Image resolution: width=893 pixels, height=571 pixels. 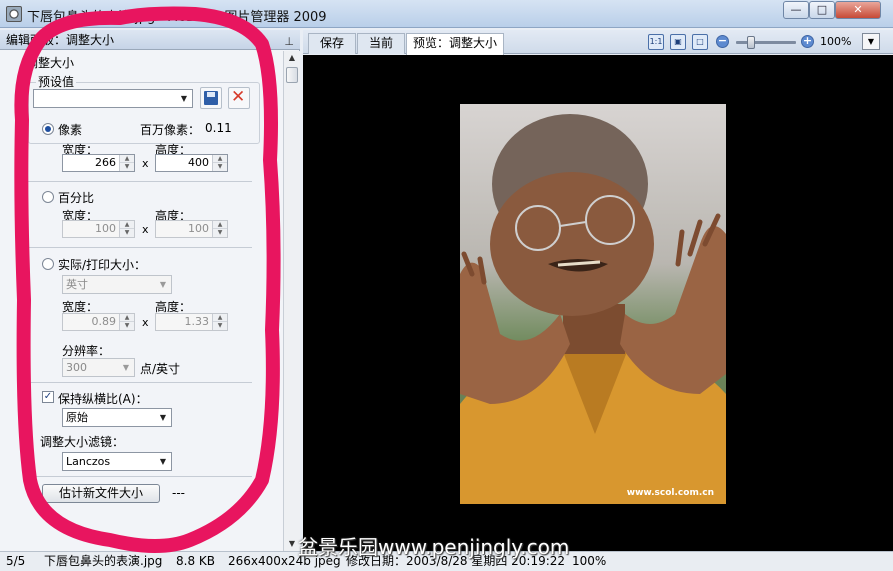 What do you see at coordinates (177, 17) in the screenshot?
I see `window-title: 下唇包鼻头的表演.jpg - ACDSee 图片管理器 2009` at bounding box center [177, 17].